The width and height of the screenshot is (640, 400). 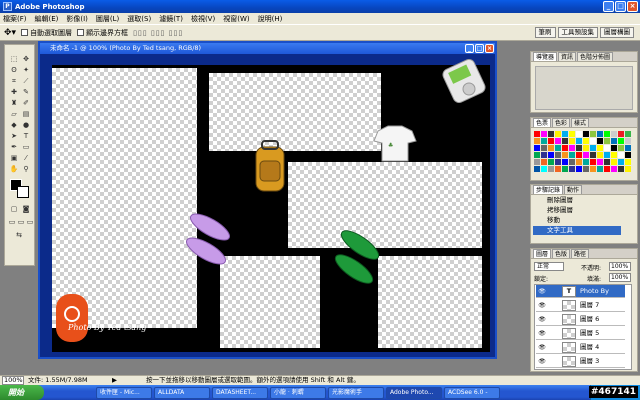 What do you see at coordinates (26, 114) in the screenshot?
I see `gradient-tool-icon: ▤` at bounding box center [26, 114].